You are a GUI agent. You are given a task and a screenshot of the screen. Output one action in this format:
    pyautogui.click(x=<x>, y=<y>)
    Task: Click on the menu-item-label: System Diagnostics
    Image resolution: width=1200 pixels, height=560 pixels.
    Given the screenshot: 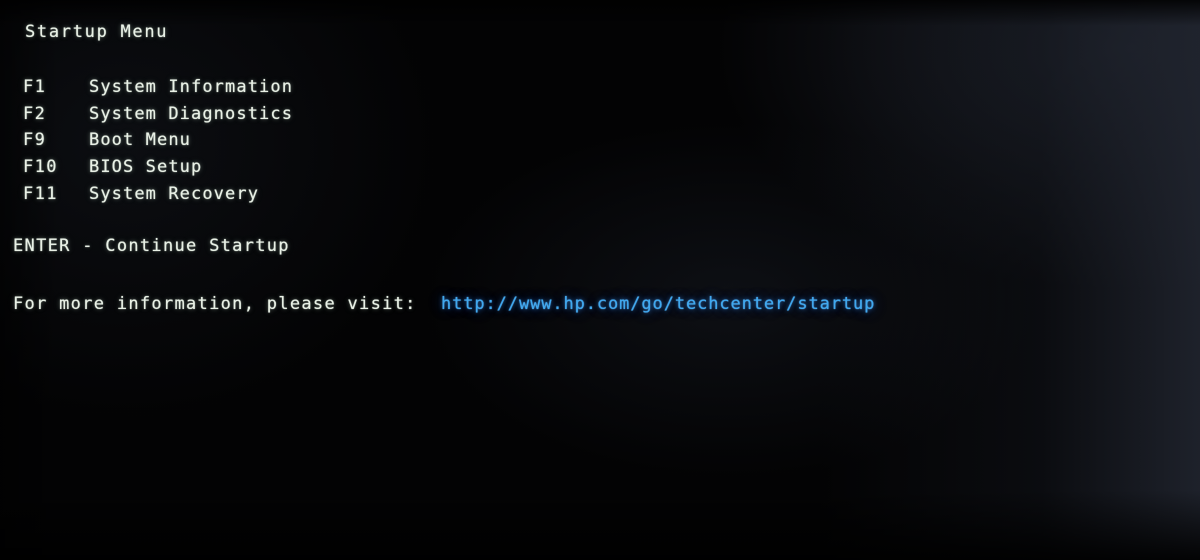 What is the action you would take?
    pyautogui.click(x=191, y=113)
    